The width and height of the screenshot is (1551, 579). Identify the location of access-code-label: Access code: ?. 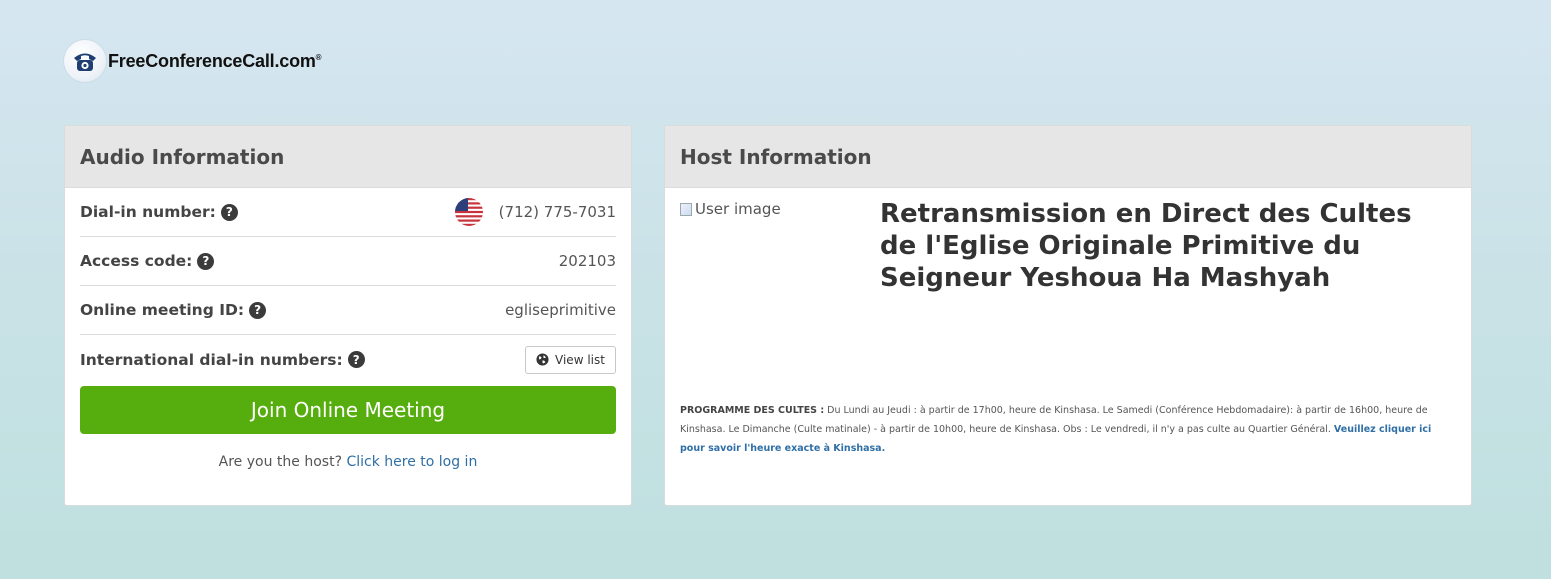
(147, 261).